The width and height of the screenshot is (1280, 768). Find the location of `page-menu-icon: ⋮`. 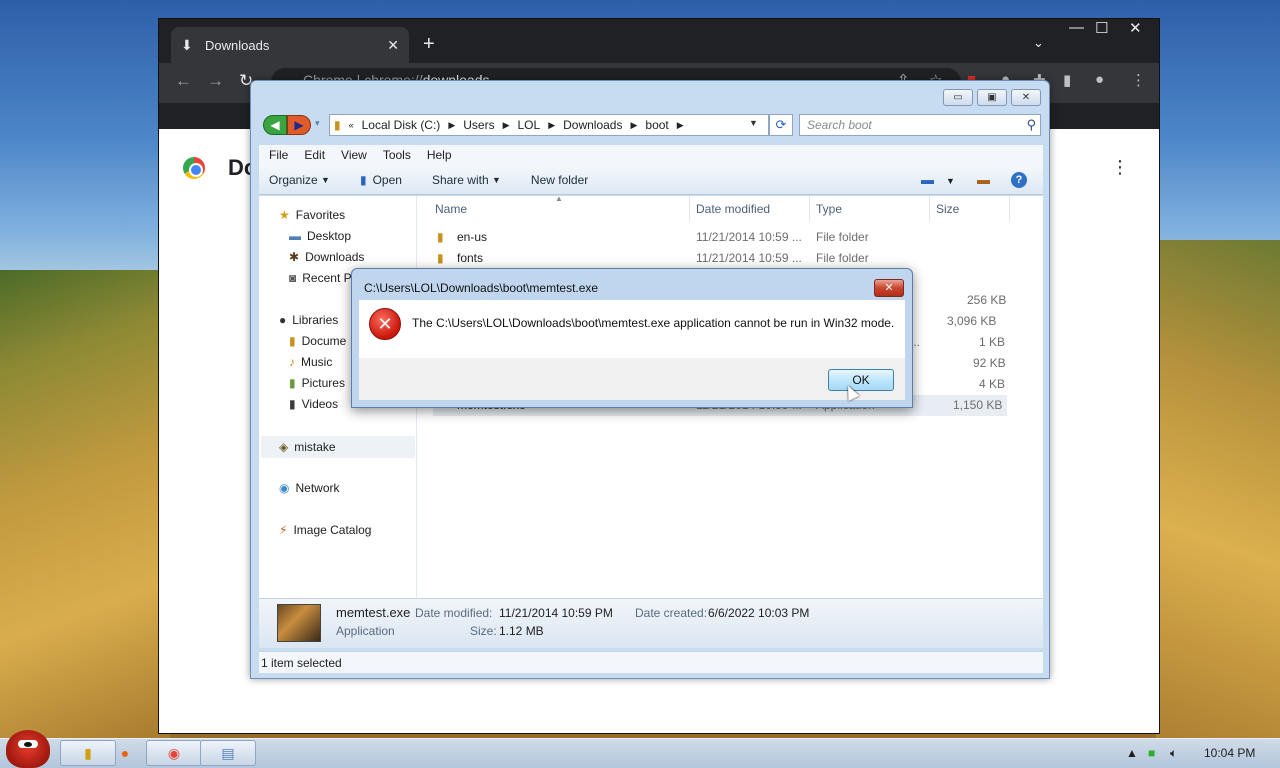

page-menu-icon: ⋮ is located at coordinates (1120, 167).